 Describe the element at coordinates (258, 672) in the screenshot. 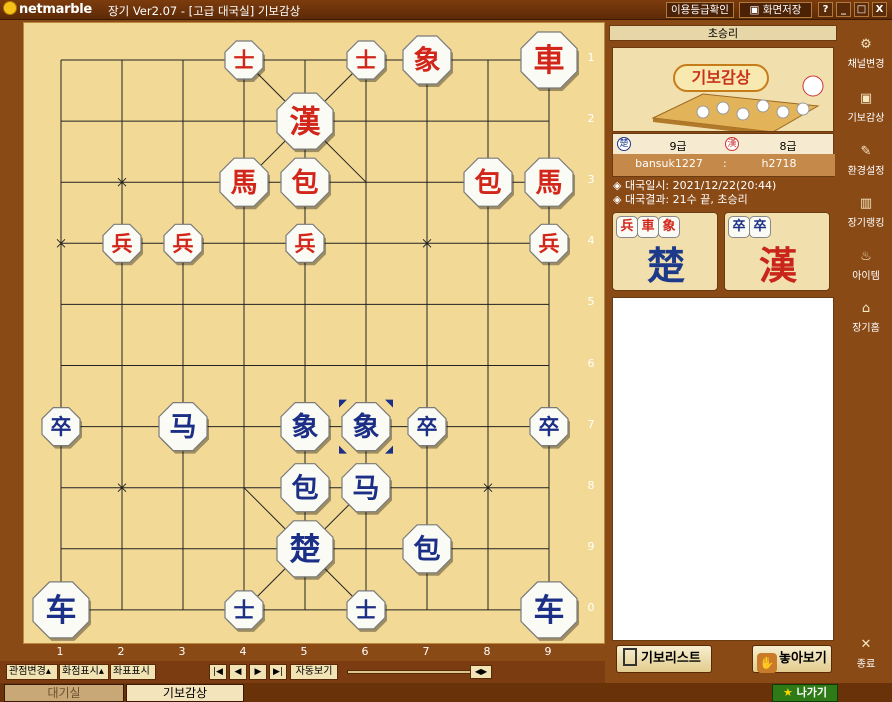

I see `next-move-button: ▶` at that location.